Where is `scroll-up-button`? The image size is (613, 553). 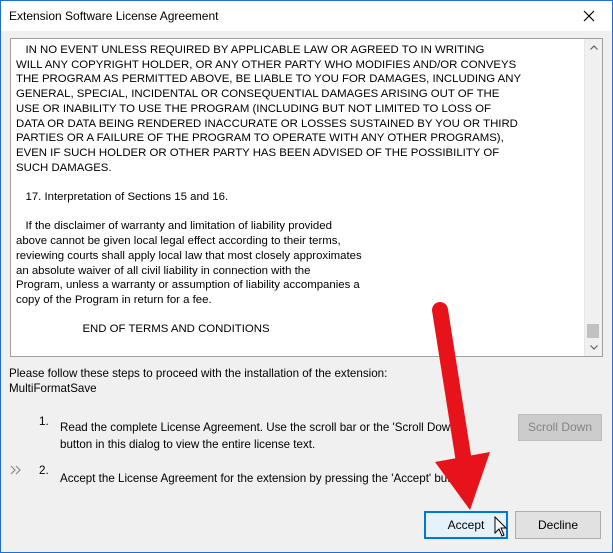 scroll-up-button is located at coordinates (593, 47).